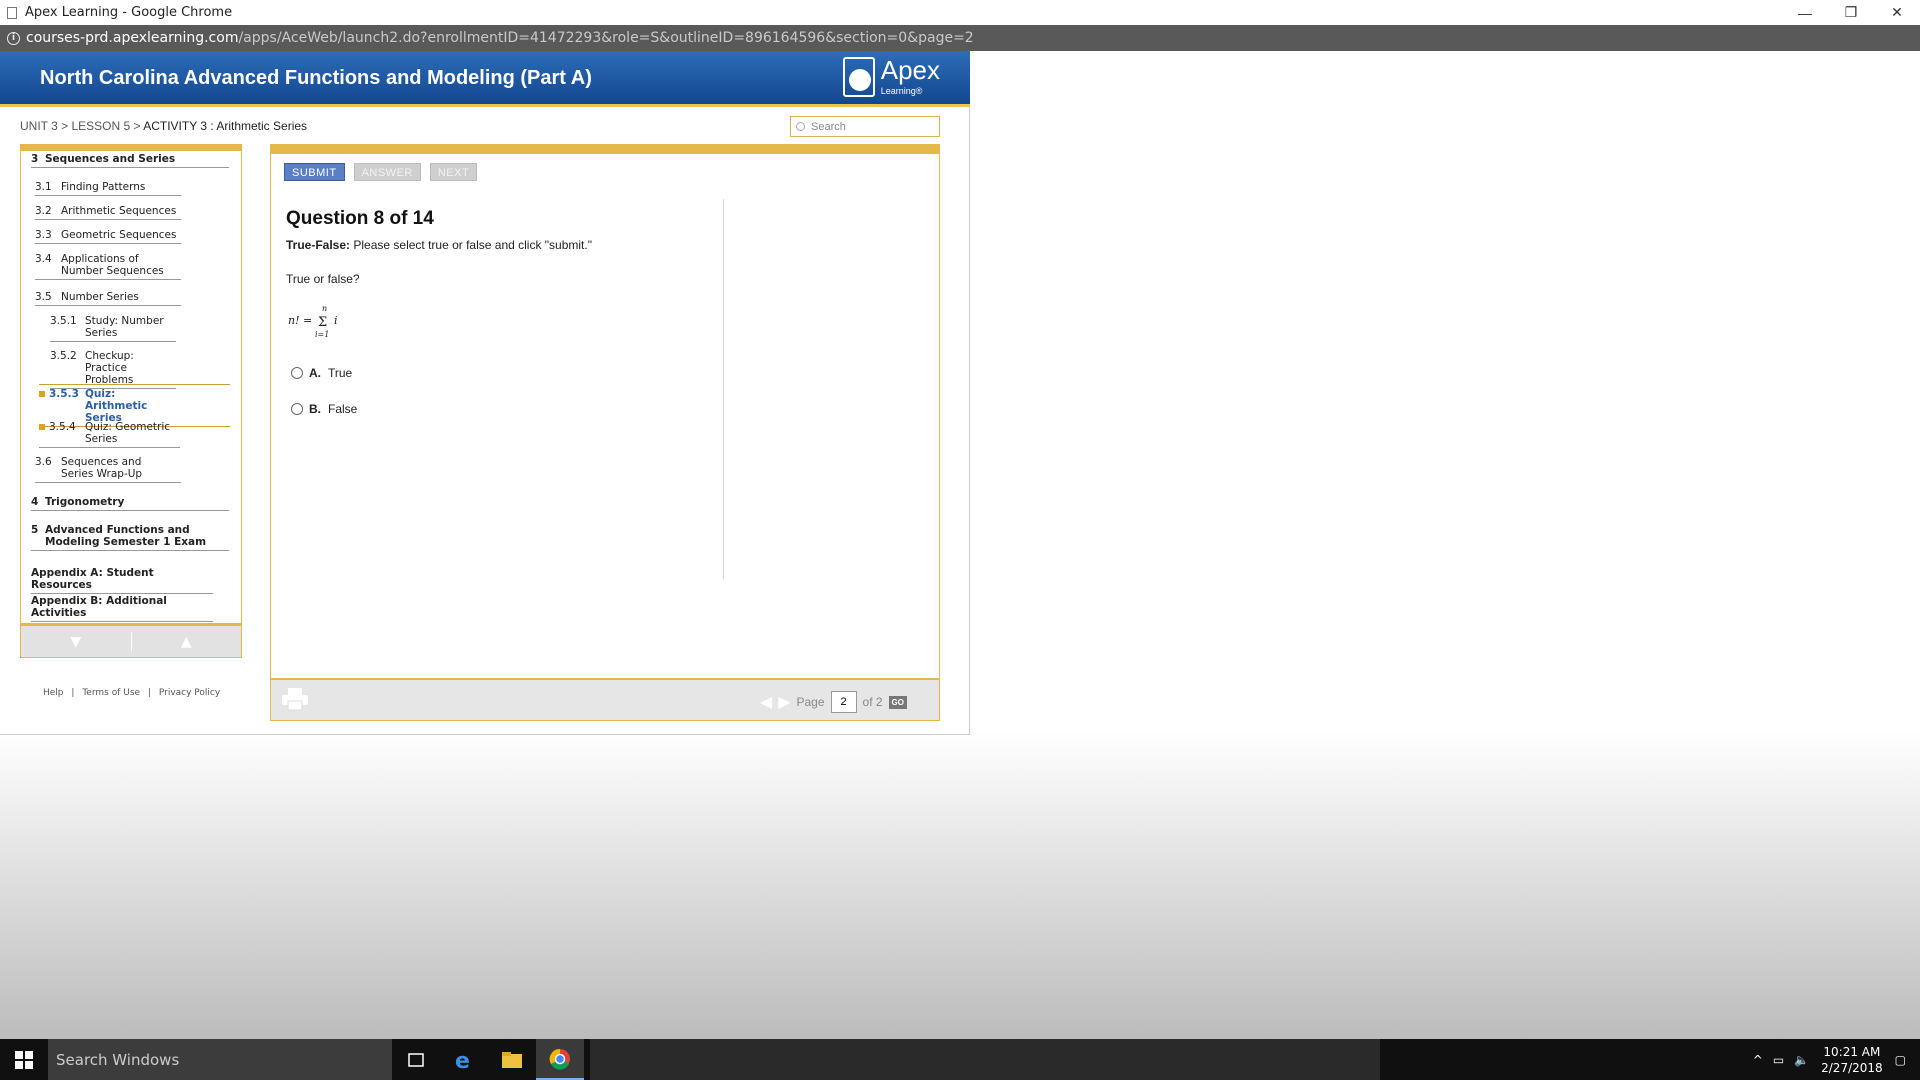 This screenshot has height=1080, width=1920. Describe the element at coordinates (130, 160) in the screenshot. I see `sidebar-unit-3: 3 Sequences and Series` at that location.